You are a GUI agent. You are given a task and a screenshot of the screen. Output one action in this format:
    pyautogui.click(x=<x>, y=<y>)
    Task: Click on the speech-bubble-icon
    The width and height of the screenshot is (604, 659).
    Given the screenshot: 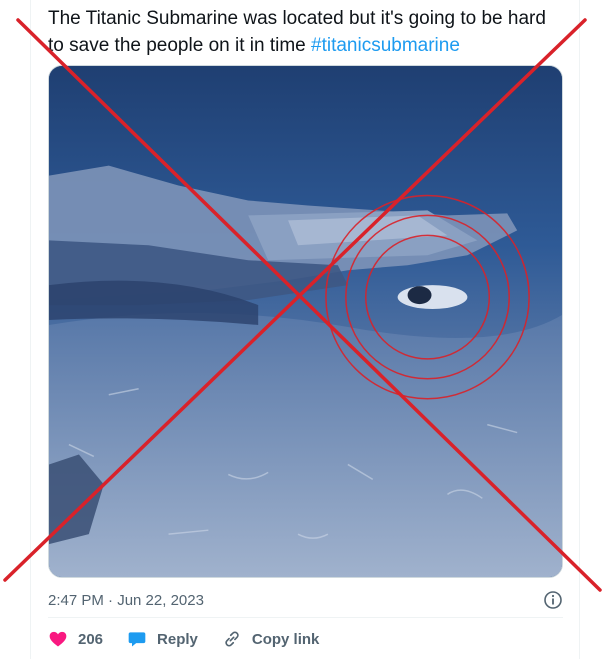 What is the action you would take?
    pyautogui.click(x=137, y=639)
    